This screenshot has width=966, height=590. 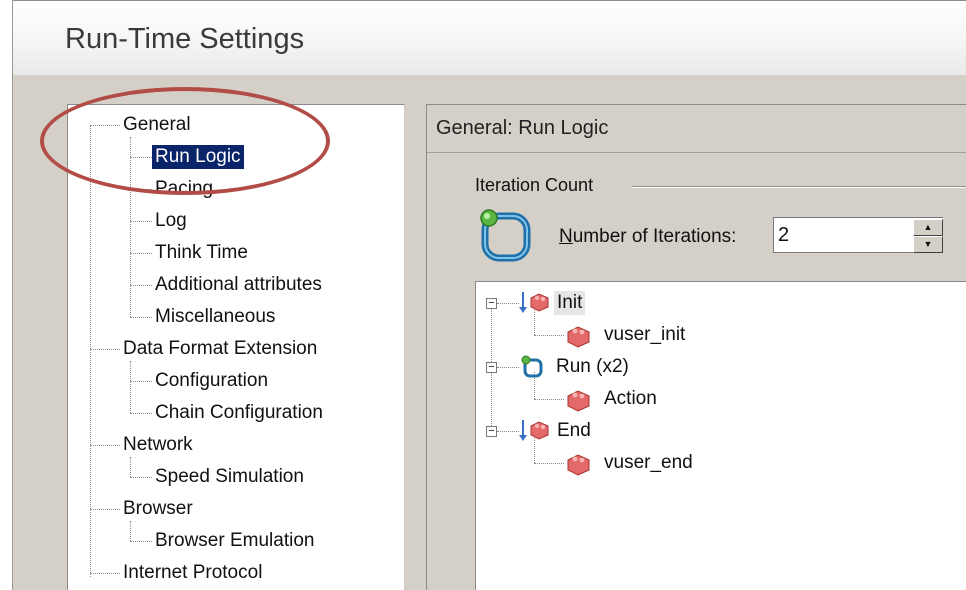 What do you see at coordinates (534, 430) in the screenshot?
I see `end-block-icon` at bounding box center [534, 430].